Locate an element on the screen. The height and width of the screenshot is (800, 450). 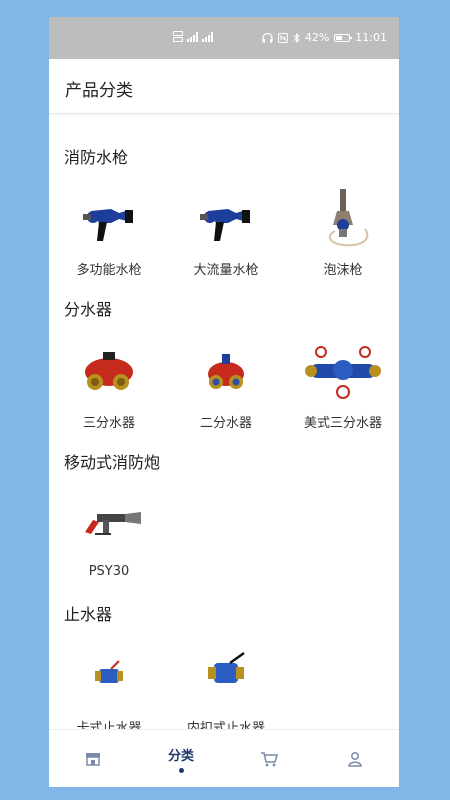
product-item: 内扣式止水器 is located at coordinates (226, 688).